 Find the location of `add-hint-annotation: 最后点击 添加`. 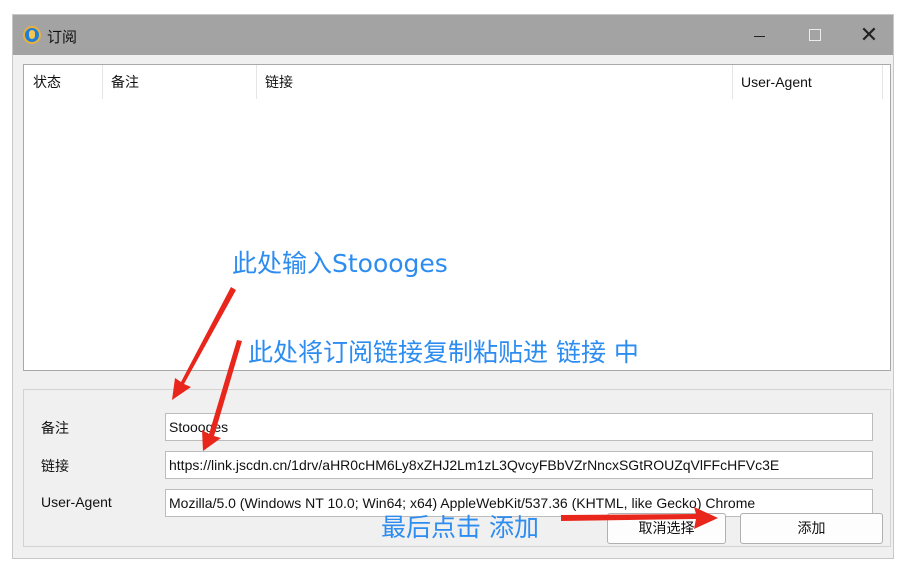

add-hint-annotation: 最后点击 添加 is located at coordinates (460, 527).